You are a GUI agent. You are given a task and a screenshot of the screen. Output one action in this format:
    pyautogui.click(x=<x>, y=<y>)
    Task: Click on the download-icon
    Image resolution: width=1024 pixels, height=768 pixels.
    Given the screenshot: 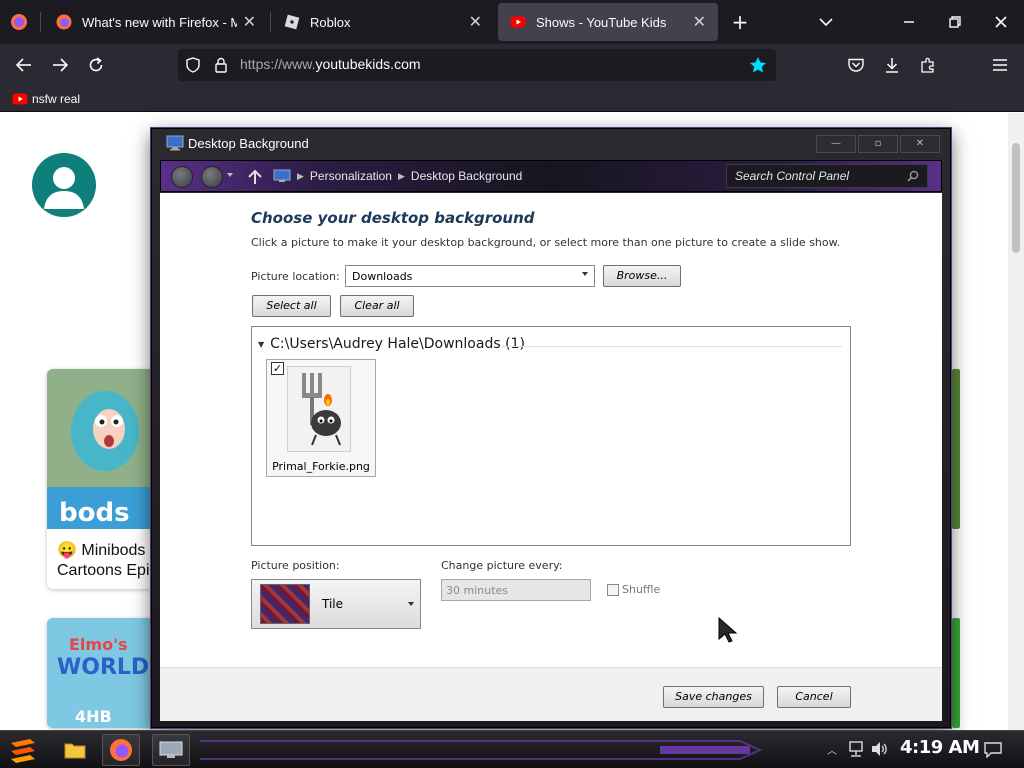 What is the action you would take?
    pyautogui.click(x=892, y=65)
    